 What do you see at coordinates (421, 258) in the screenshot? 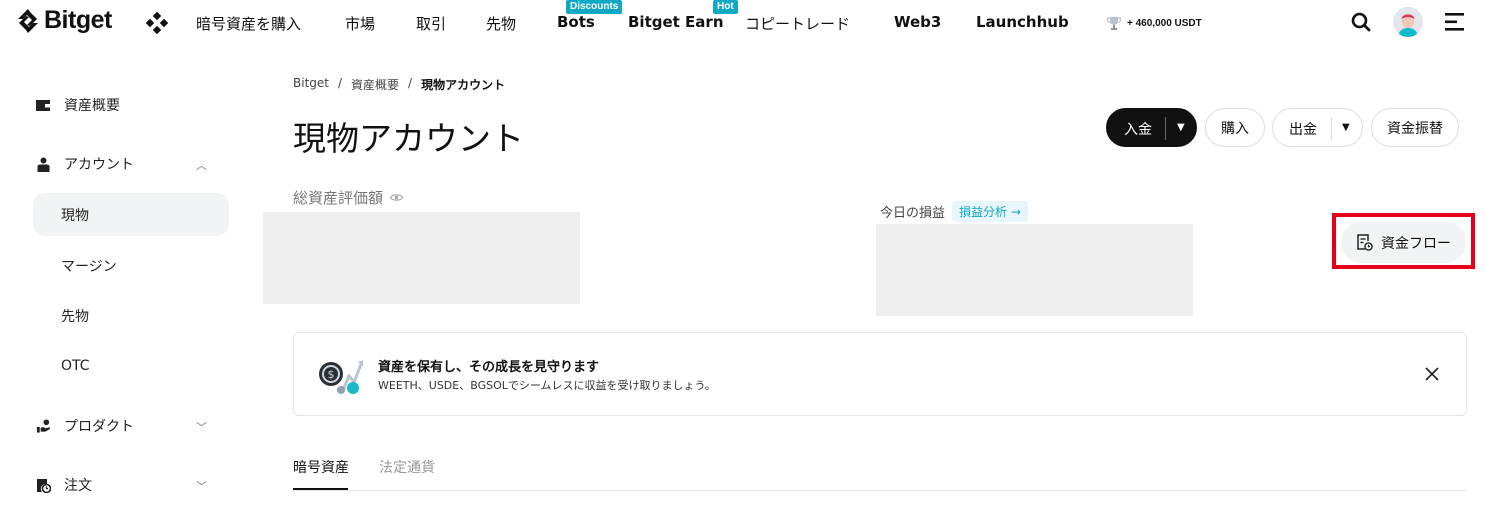
I see `total-assets-placeholder` at bounding box center [421, 258].